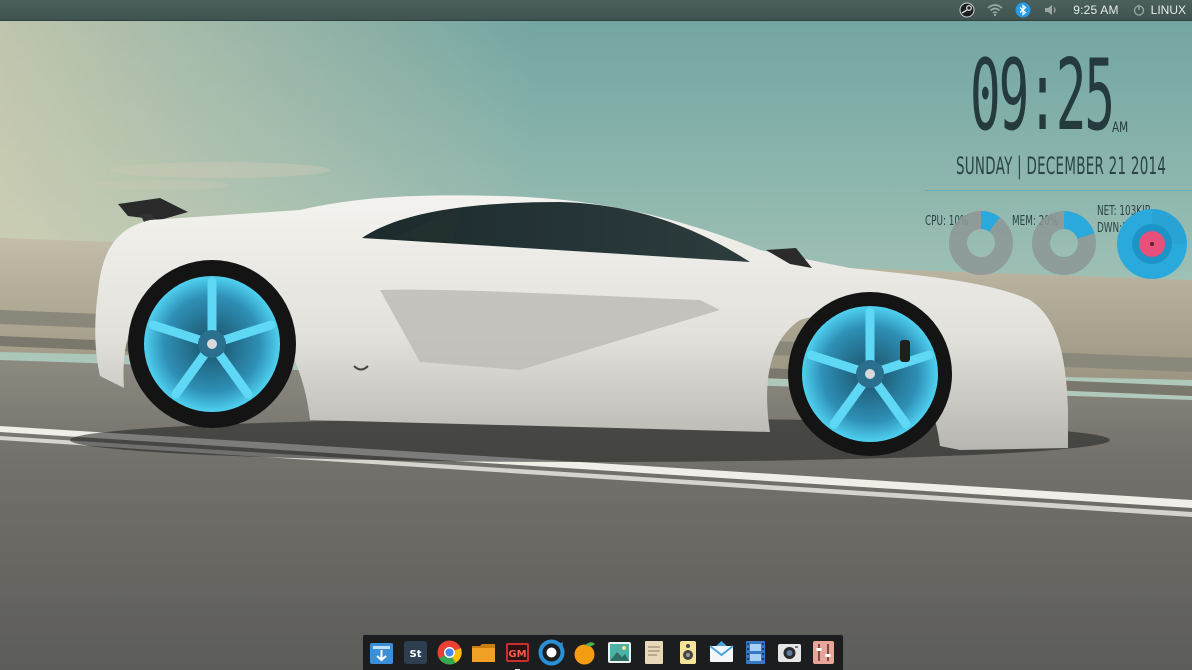  I want to click on conky-date: SUNDAY | DECEMBER 21 2014, so click(1061, 166).